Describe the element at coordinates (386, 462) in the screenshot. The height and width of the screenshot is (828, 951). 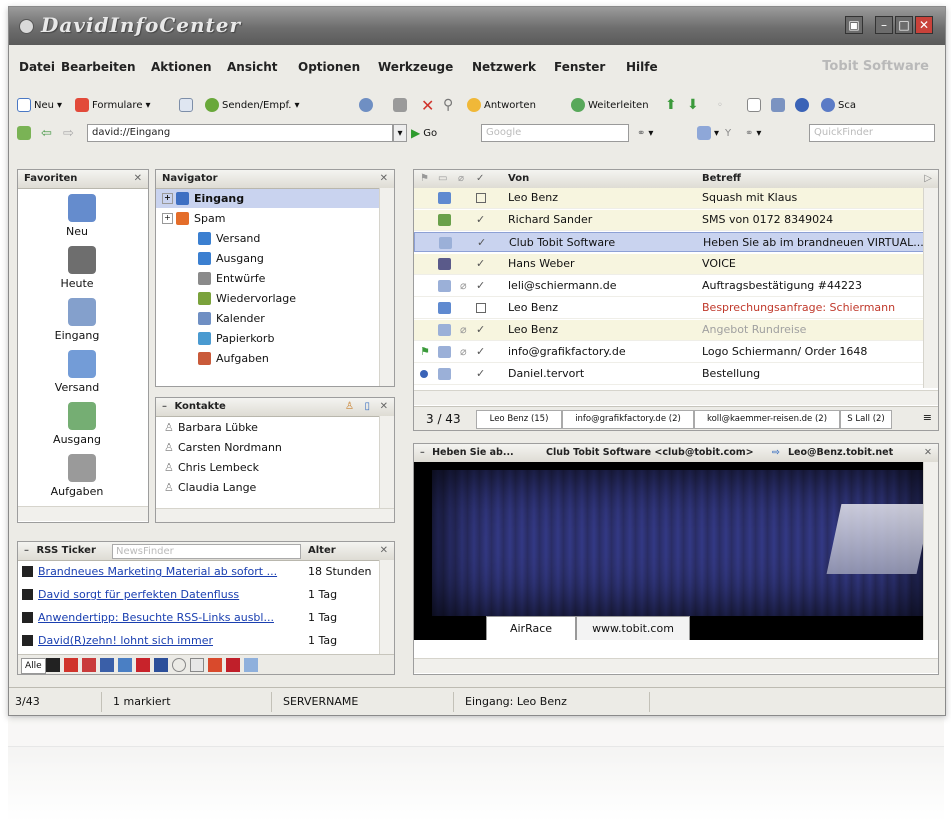
I see `contacts-vscroll` at that location.